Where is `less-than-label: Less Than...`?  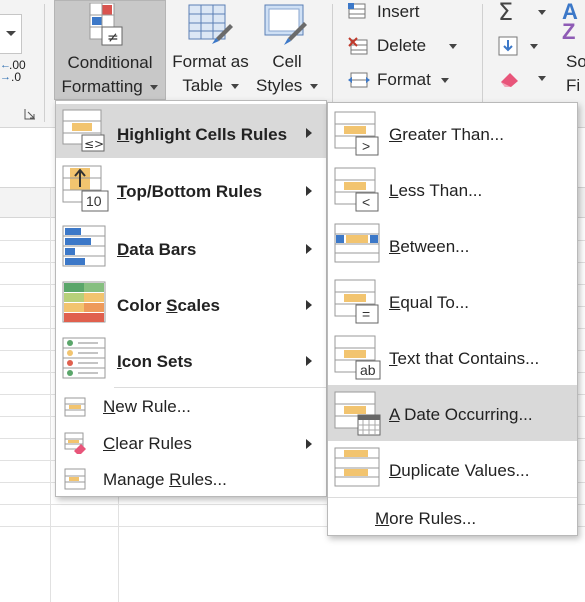 less-than-label: Less Than... is located at coordinates (436, 190).